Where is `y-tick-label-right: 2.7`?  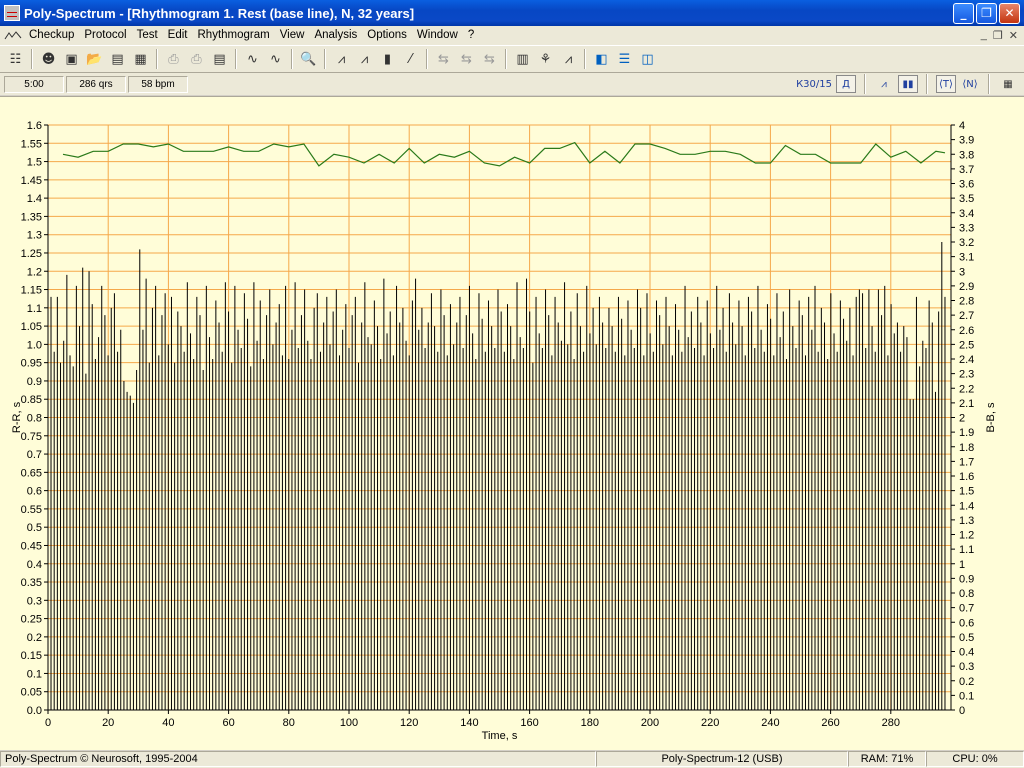
y-tick-label-right: 2.7 is located at coordinates (966, 316).